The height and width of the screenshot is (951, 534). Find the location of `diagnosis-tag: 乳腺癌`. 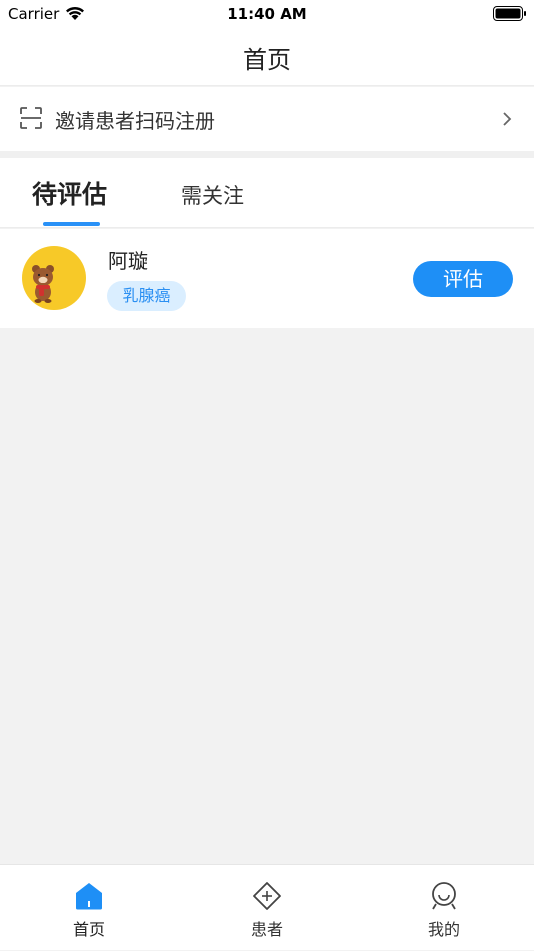

diagnosis-tag: 乳腺癌 is located at coordinates (146, 296).